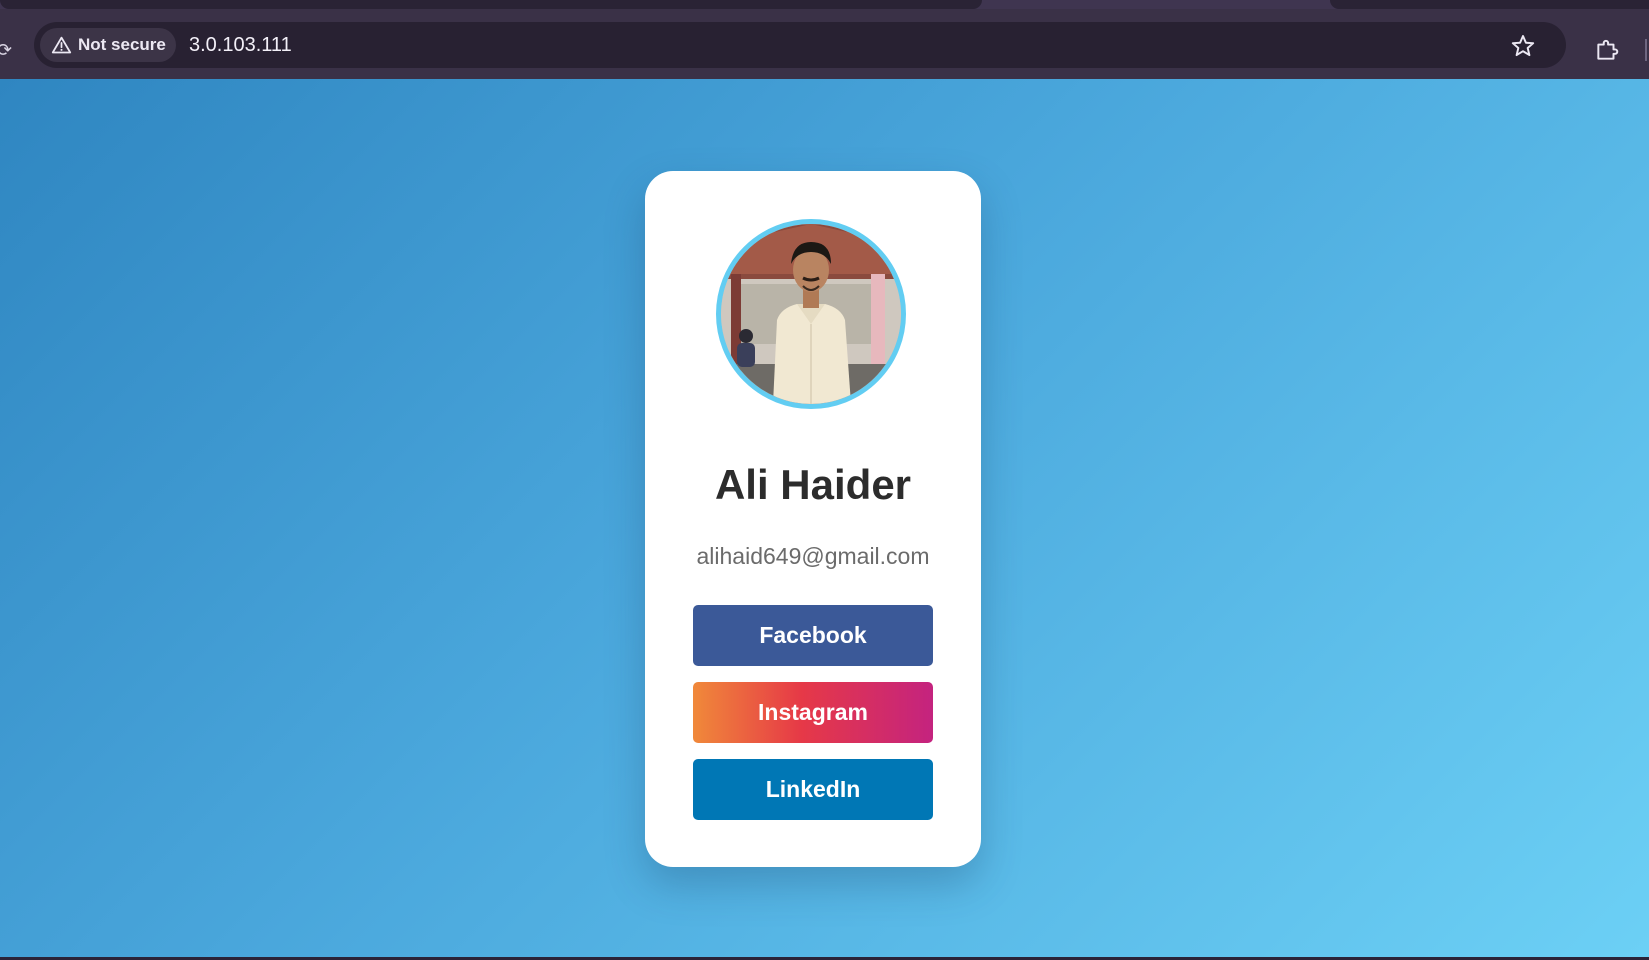 The height and width of the screenshot is (960, 1649). I want to click on instagram-button: Instagram, so click(813, 712).